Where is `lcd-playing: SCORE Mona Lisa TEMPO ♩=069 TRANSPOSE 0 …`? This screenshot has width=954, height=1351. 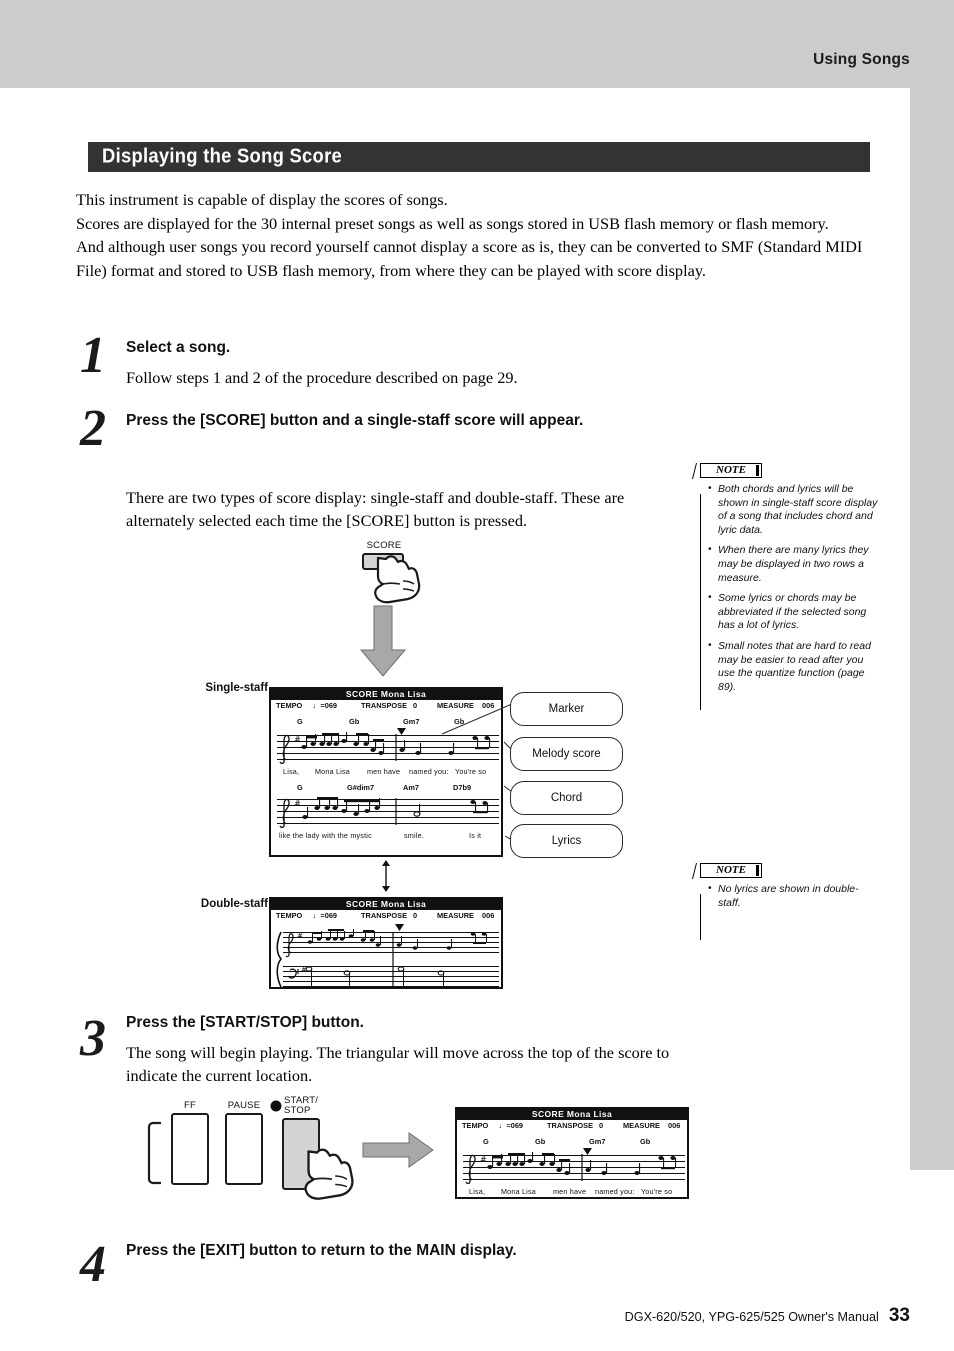
lcd-playing: SCORE Mona Lisa TEMPO ♩=069 TRANSPOSE 0 … is located at coordinates (572, 1153).